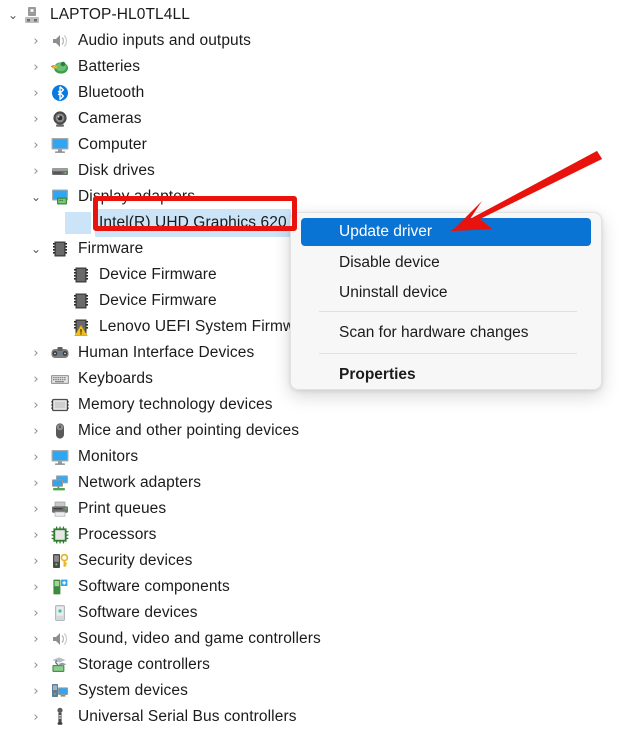 The width and height of the screenshot is (627, 730). What do you see at coordinates (154, 586) in the screenshot?
I see `tree-row-label: Software components` at bounding box center [154, 586].